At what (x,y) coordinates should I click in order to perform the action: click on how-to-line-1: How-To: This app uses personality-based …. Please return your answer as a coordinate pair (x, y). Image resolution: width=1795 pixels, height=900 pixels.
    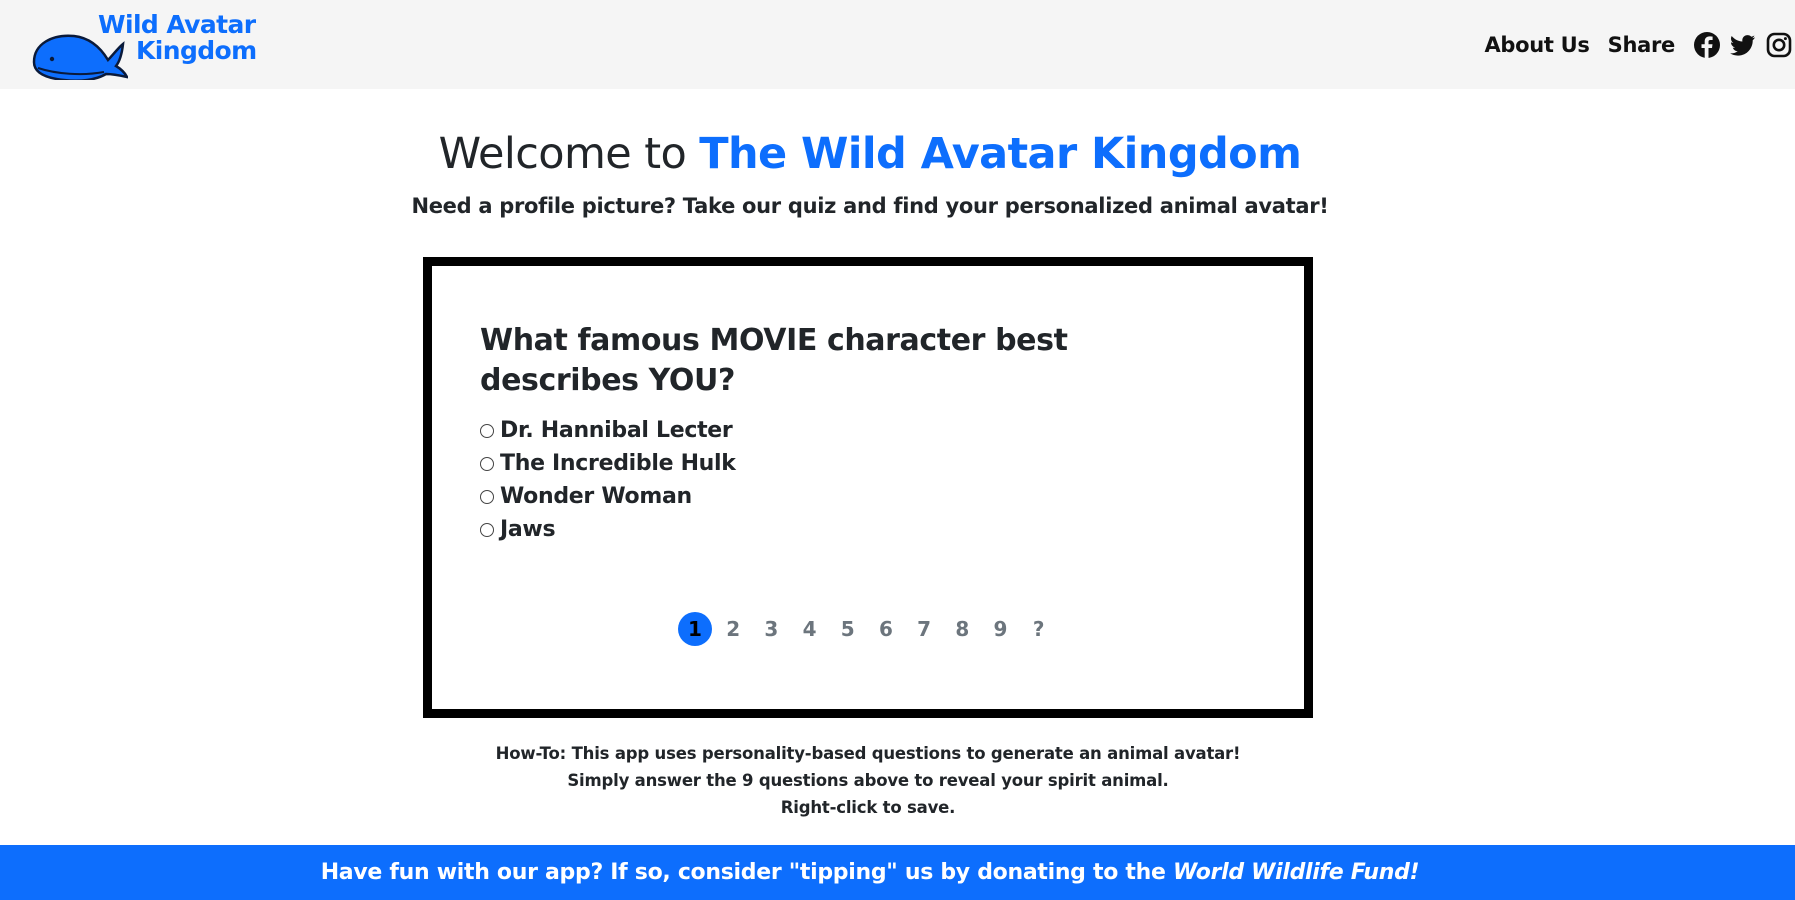
    Looking at the image, I should click on (868, 753).